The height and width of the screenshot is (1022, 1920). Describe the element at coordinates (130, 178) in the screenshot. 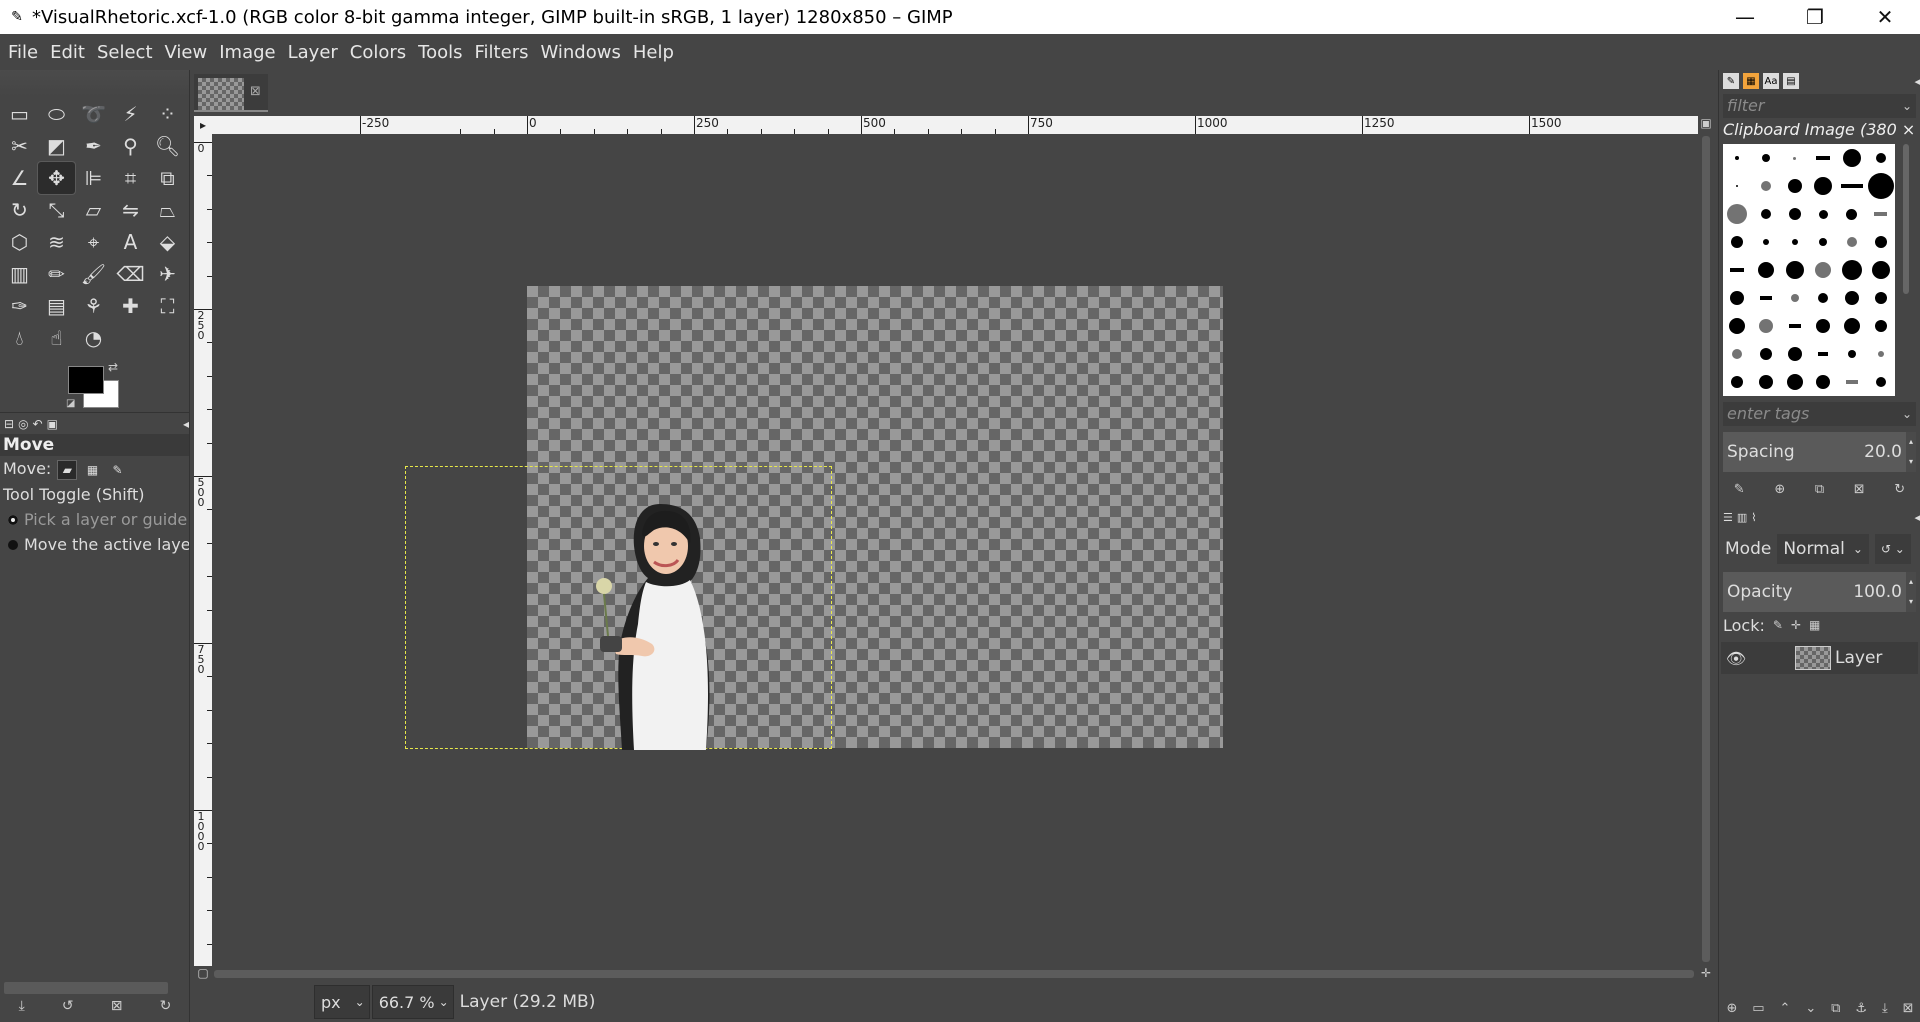

I see `crop-tool-icon: ⌗` at that location.